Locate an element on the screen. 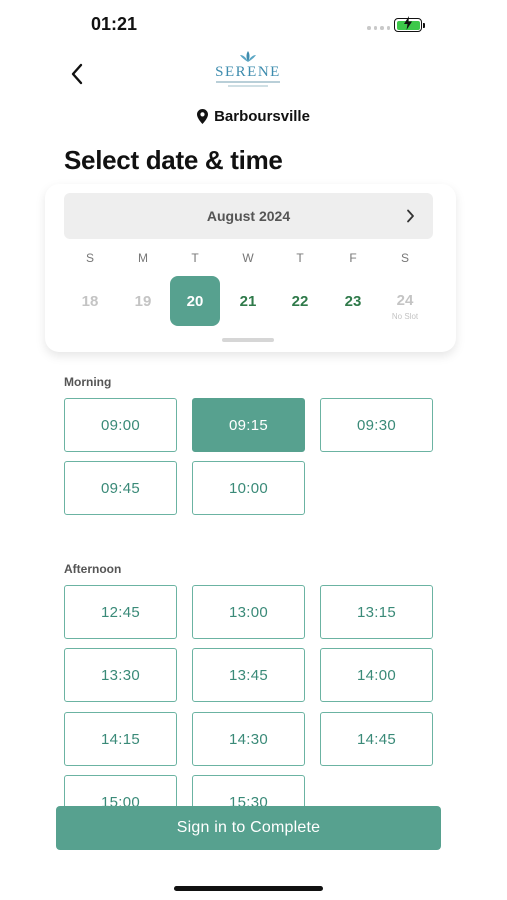  location-name: Barboursville is located at coordinates (262, 116).